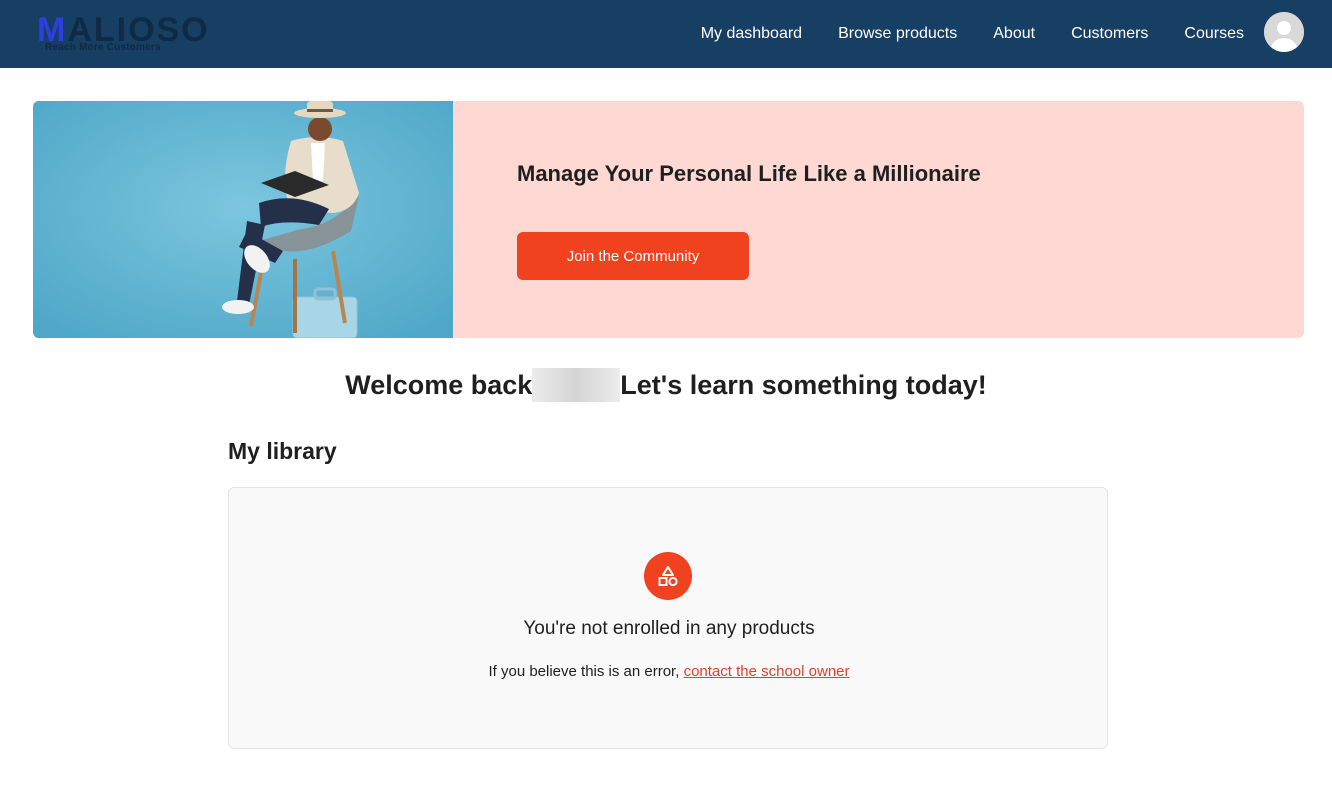 This screenshot has width=1332, height=788. Describe the element at coordinates (586, 671) in the screenshot. I see `empty-state-subtitle-text: If you believe this is an error,` at that location.